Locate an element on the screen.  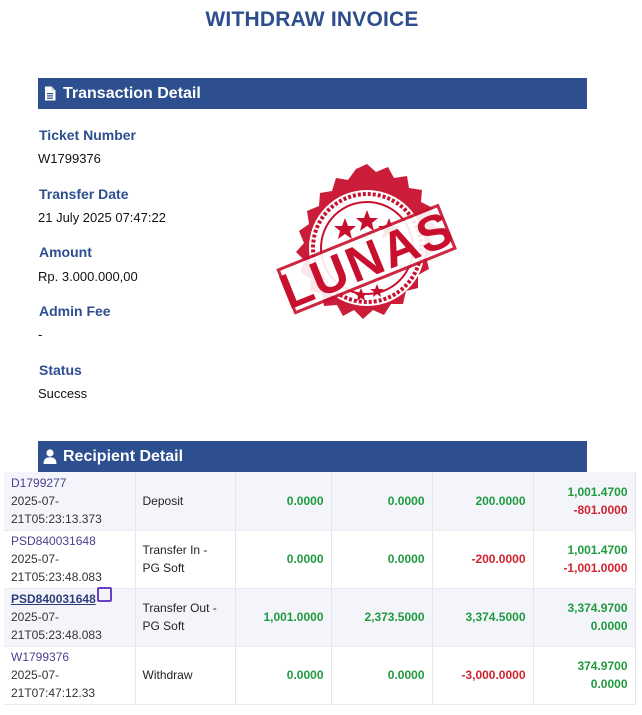
paid-stamp: LUNAS is located at coordinates (367, 250).